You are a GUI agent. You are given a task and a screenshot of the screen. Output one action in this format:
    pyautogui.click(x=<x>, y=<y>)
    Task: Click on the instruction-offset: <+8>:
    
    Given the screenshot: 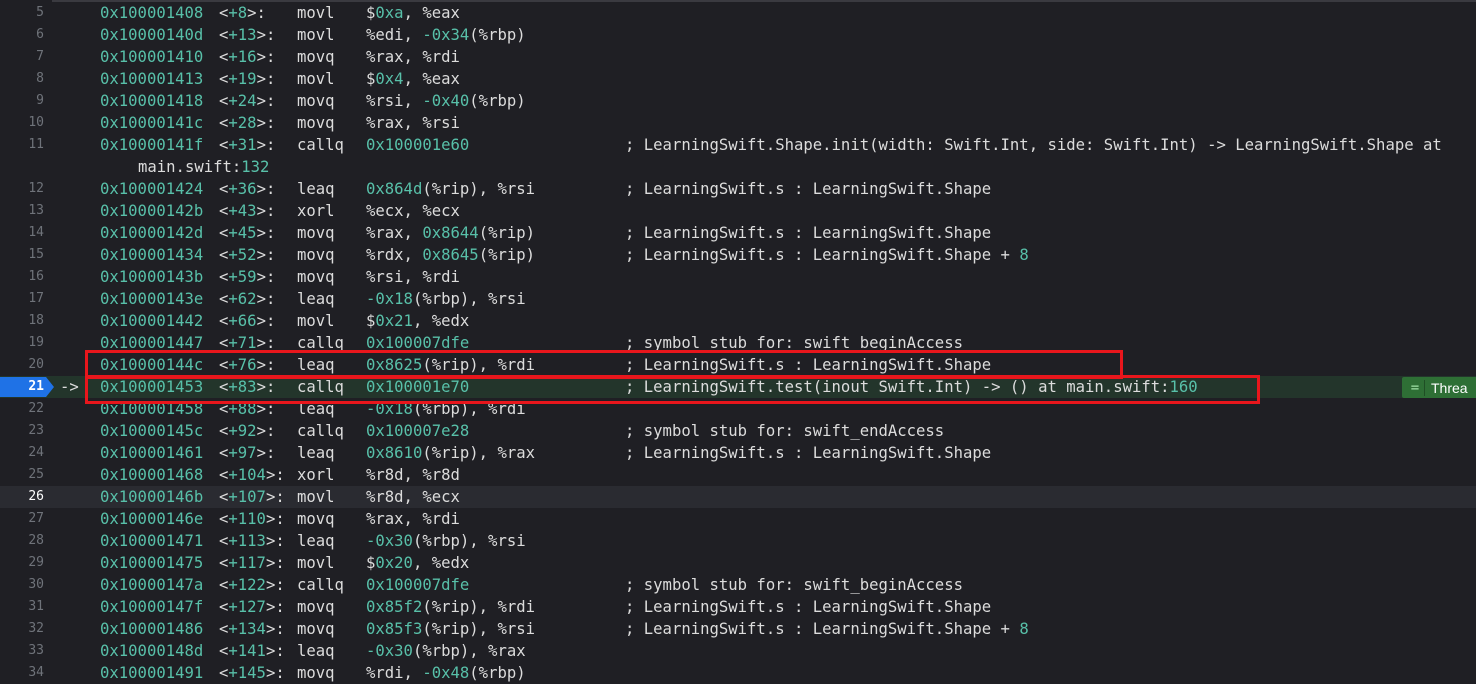 What is the action you would take?
    pyautogui.click(x=242, y=13)
    